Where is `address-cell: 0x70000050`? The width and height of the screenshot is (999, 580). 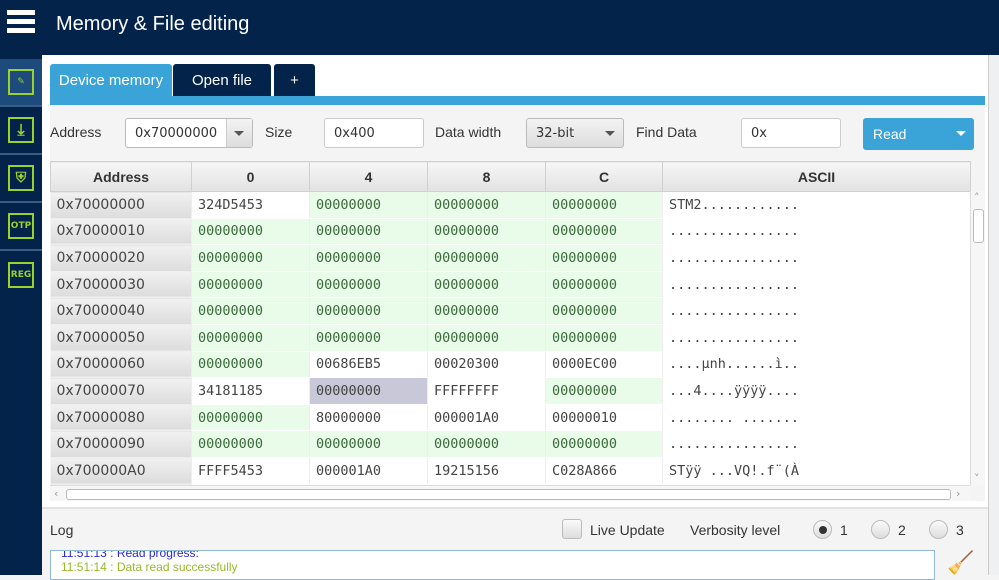 address-cell: 0x70000050 is located at coordinates (121, 338).